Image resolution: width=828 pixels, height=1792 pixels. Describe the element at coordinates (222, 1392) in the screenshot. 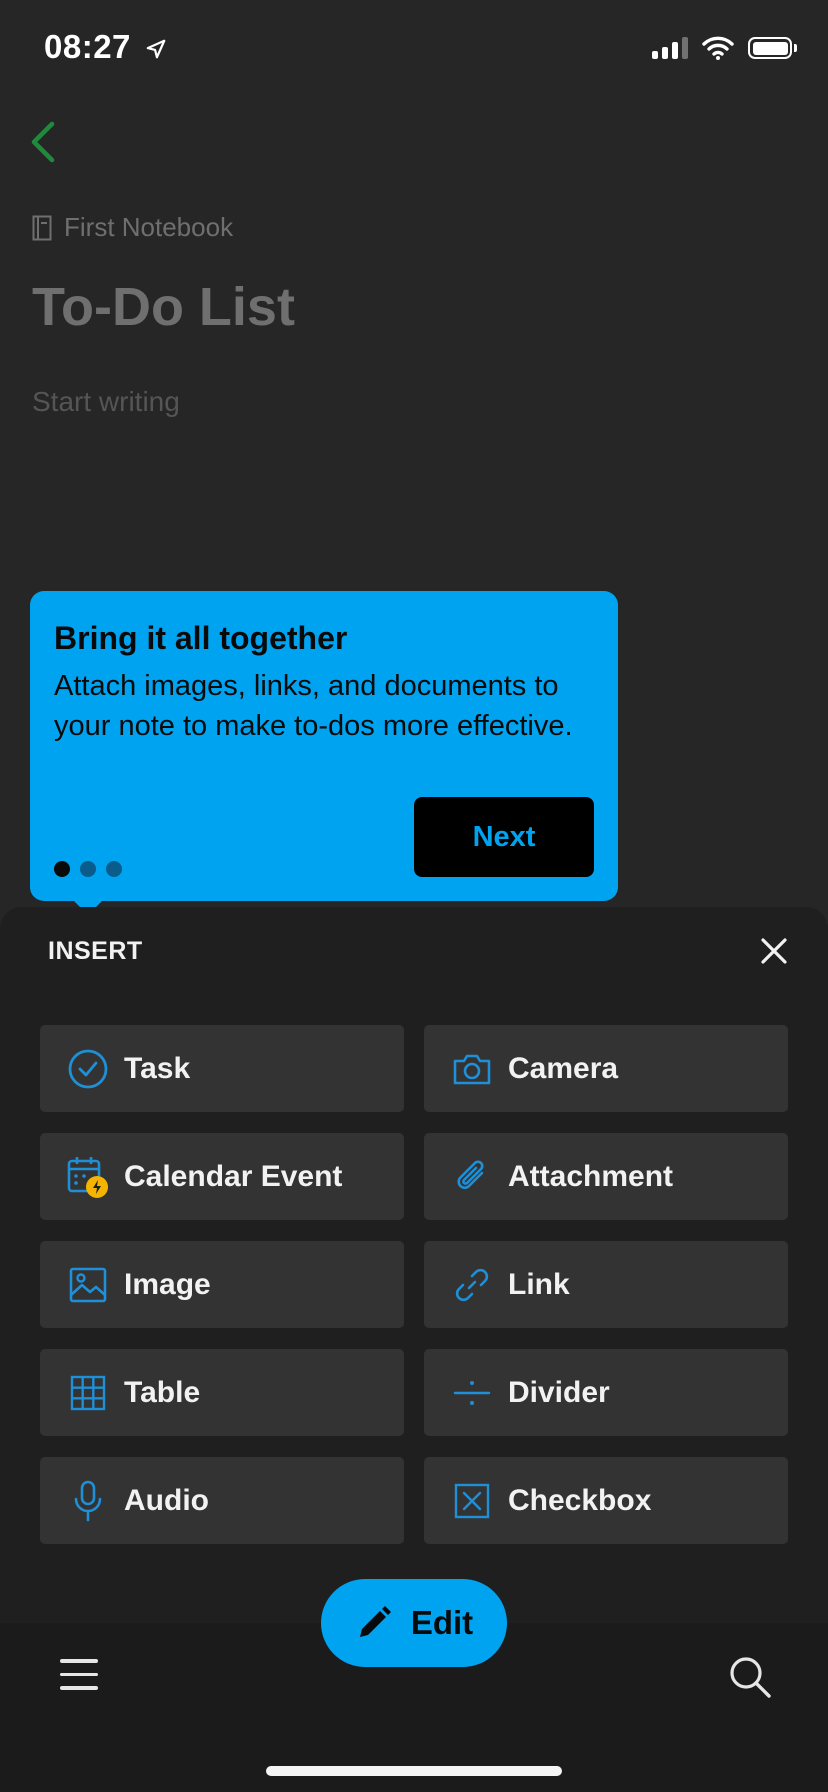

I see `insert-table-button: Table` at that location.